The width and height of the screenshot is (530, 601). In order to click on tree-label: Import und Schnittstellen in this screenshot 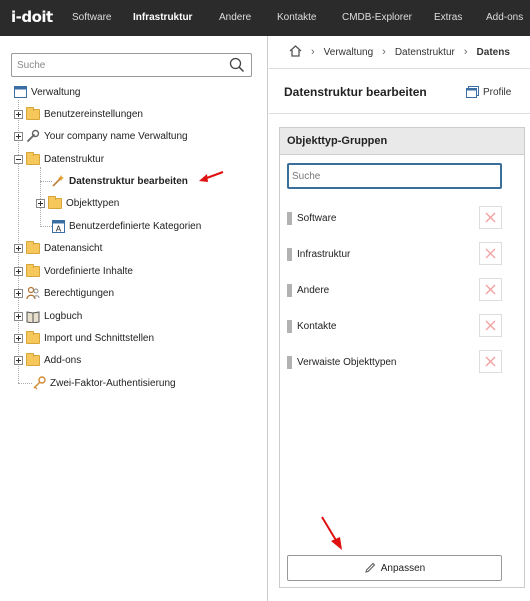, I will do `click(99, 338)`.